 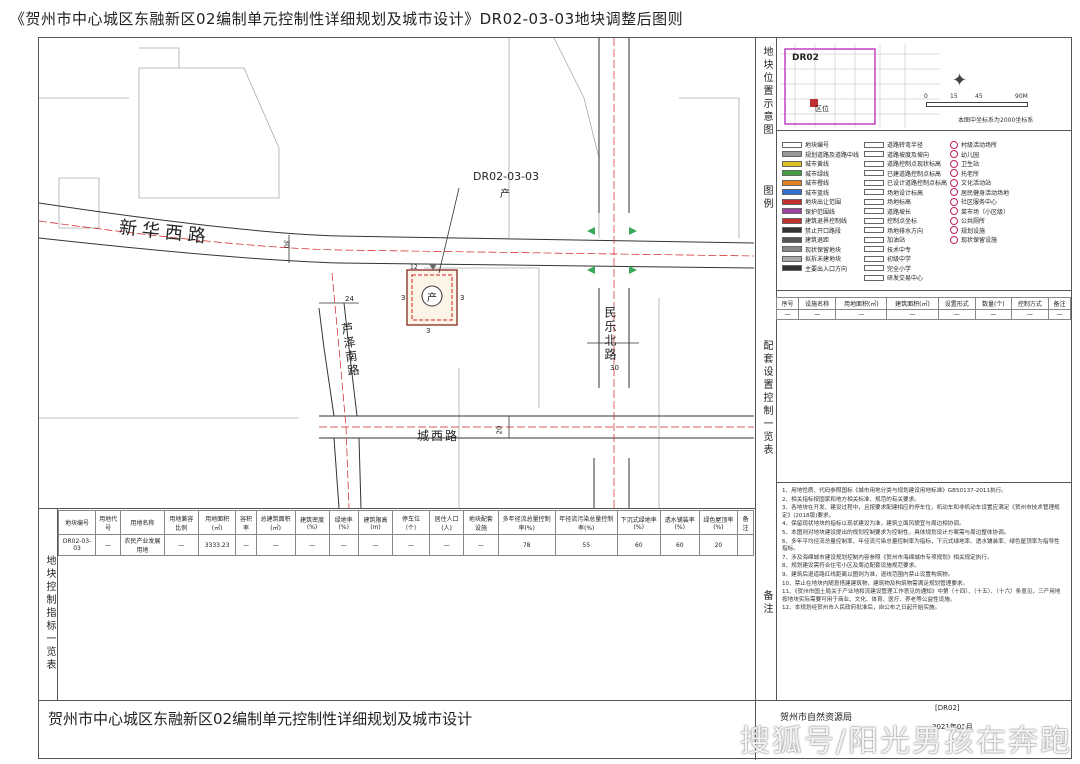 What do you see at coordinates (973, 201) in the screenshot?
I see `legend-item: 社区服务中心` at bounding box center [973, 201].